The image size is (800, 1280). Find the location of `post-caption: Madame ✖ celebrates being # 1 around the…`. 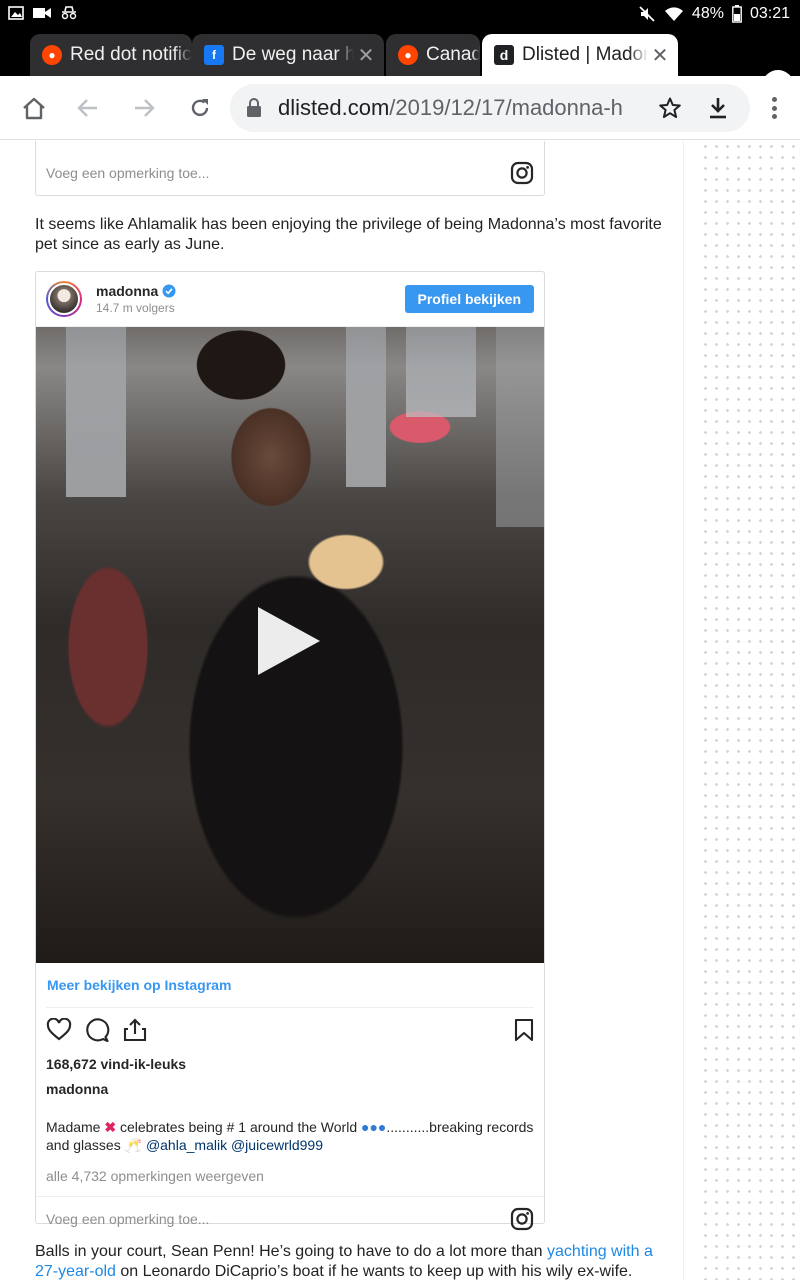

post-caption: Madame ✖ celebrates being # 1 around the… is located at coordinates (290, 1136).